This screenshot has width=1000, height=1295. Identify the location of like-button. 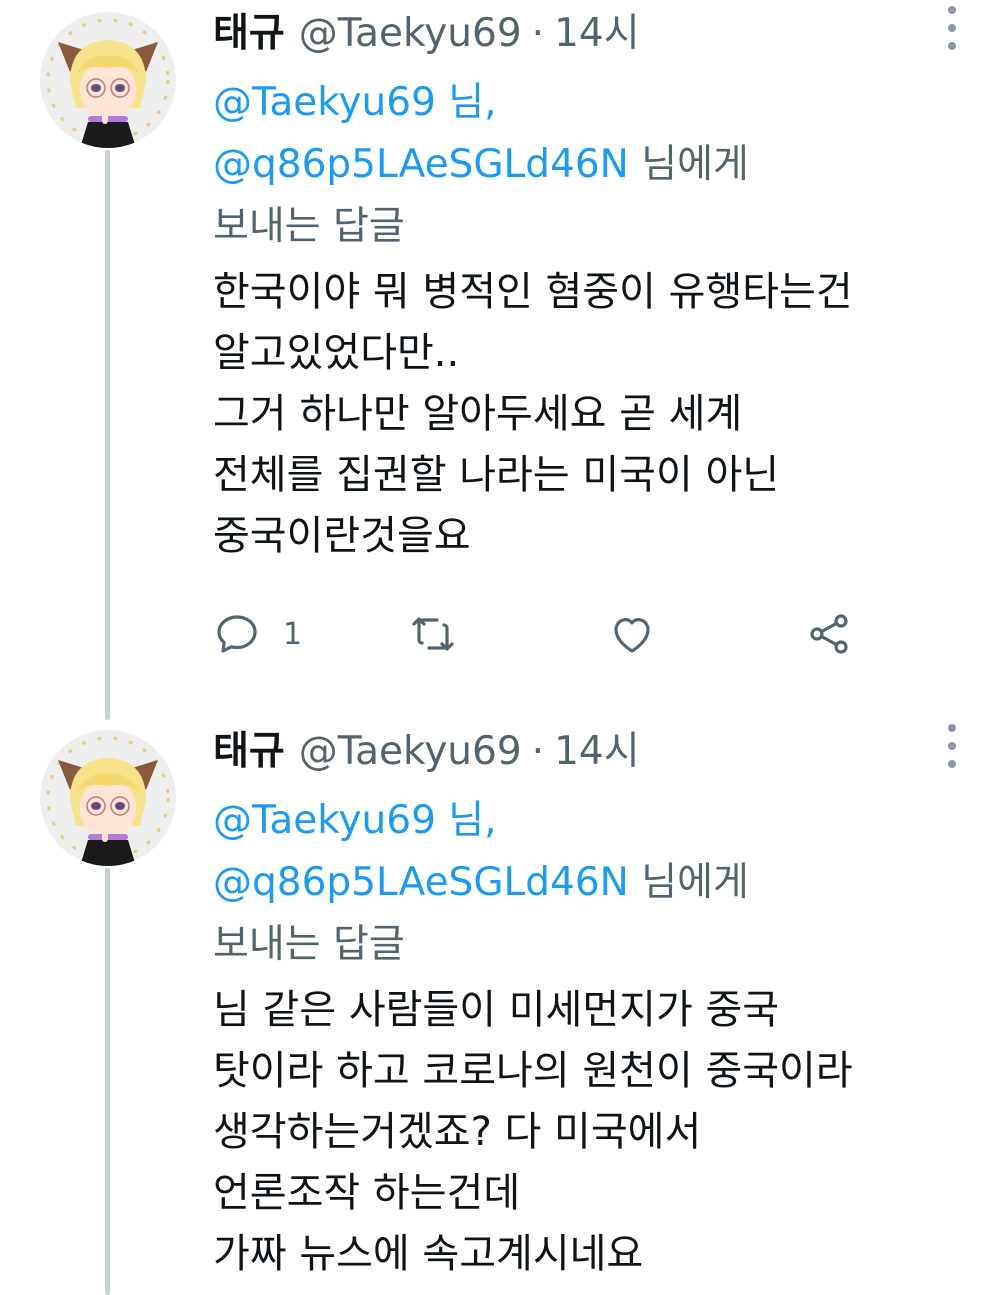
(632, 634).